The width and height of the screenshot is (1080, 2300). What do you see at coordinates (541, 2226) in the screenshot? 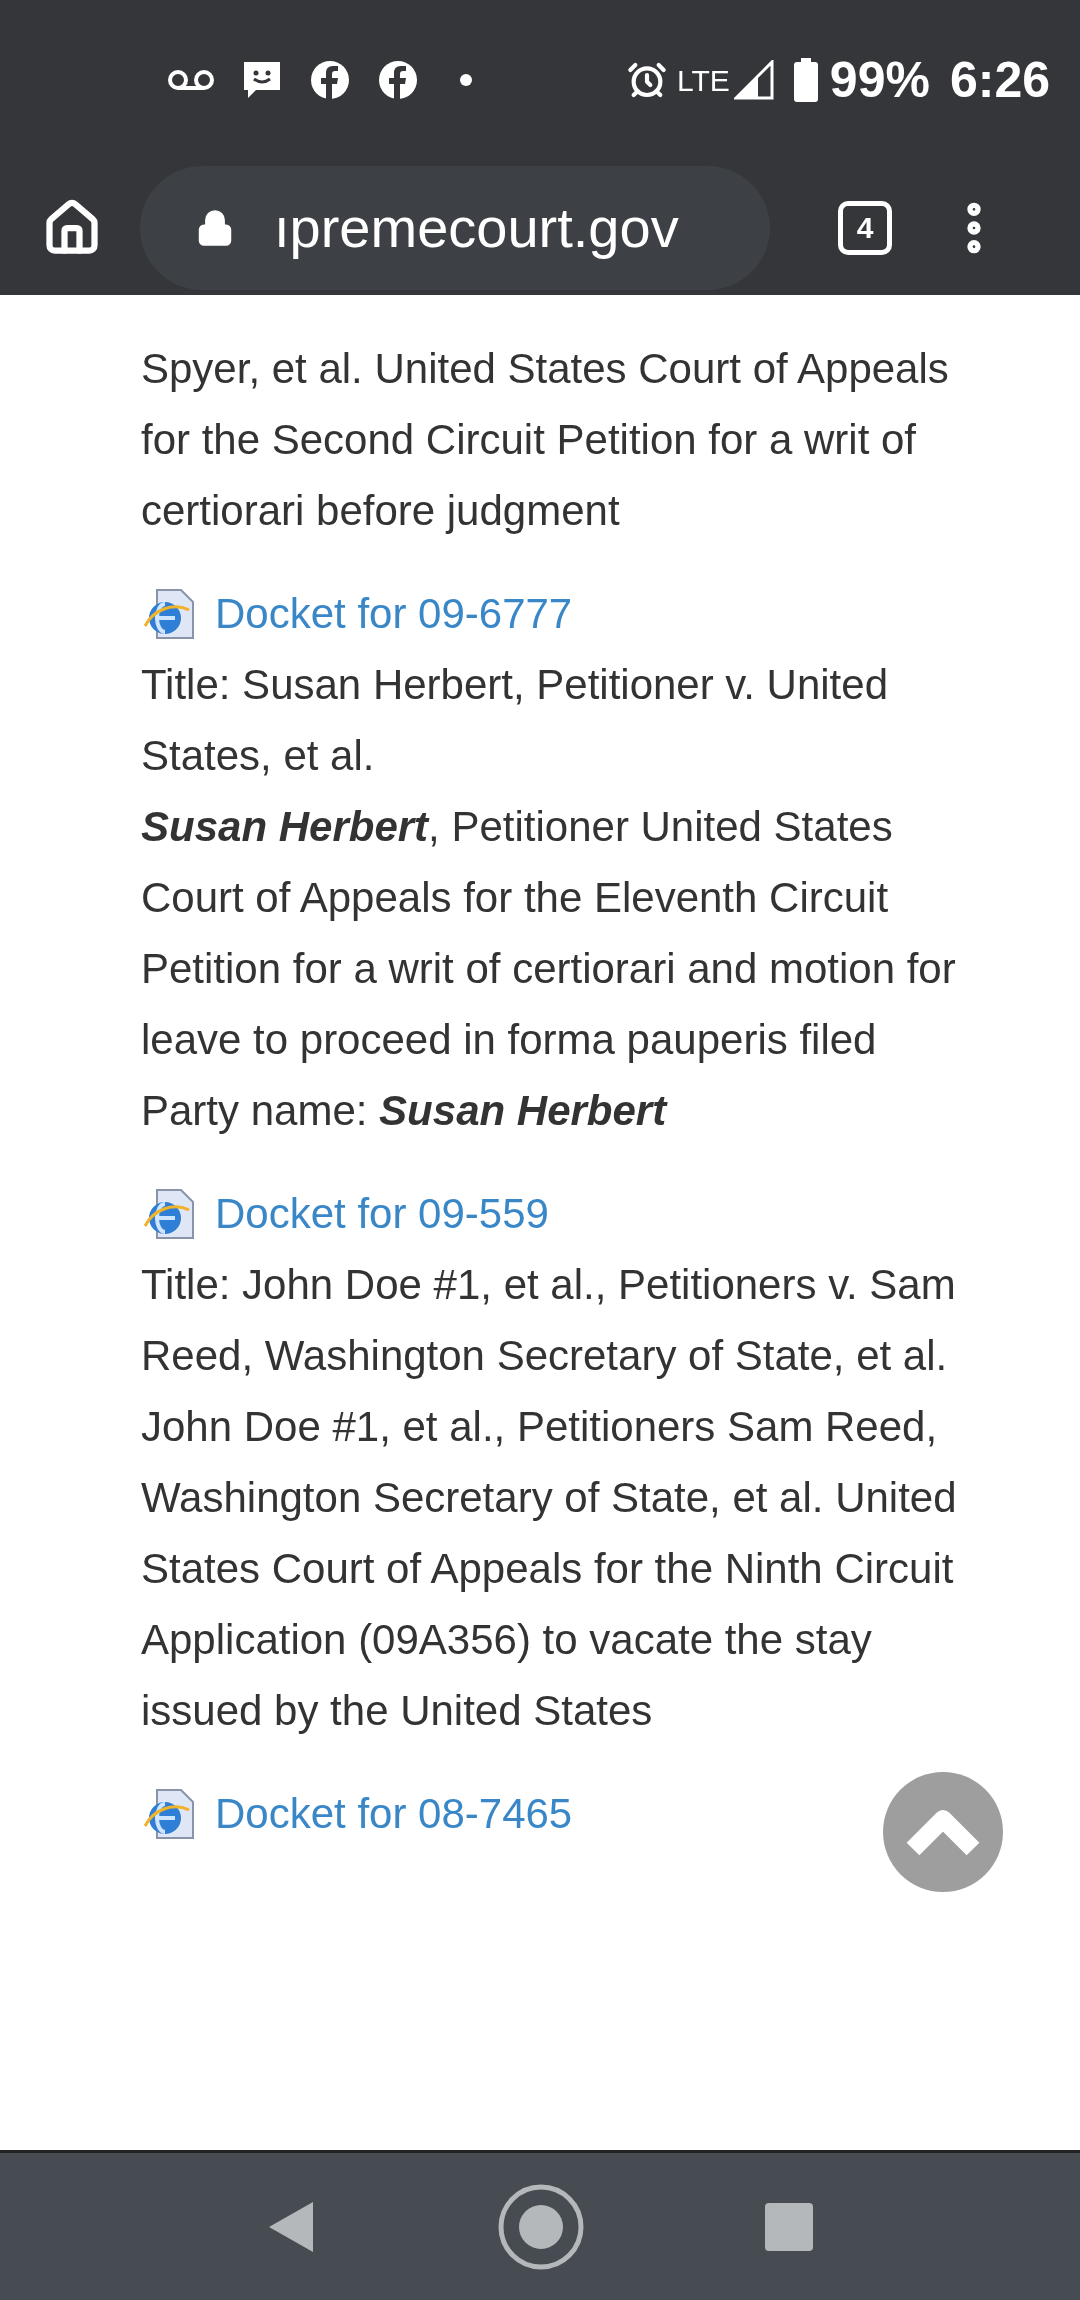
I see `home-button-icon` at bounding box center [541, 2226].